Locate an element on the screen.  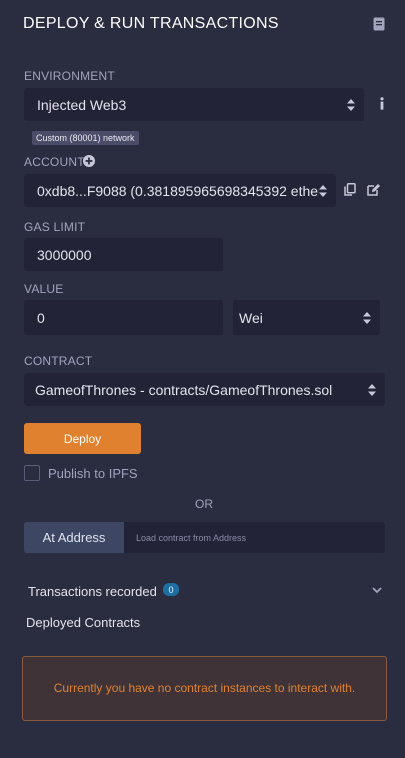
value-amount: 0 is located at coordinates (41, 317).